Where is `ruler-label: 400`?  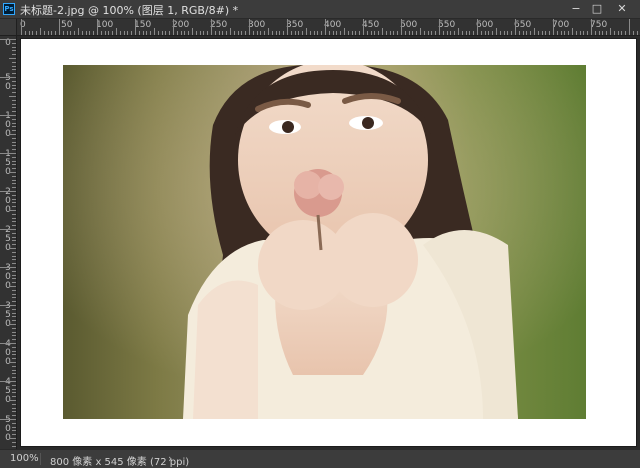 ruler-label: 400 is located at coordinates (333, 25).